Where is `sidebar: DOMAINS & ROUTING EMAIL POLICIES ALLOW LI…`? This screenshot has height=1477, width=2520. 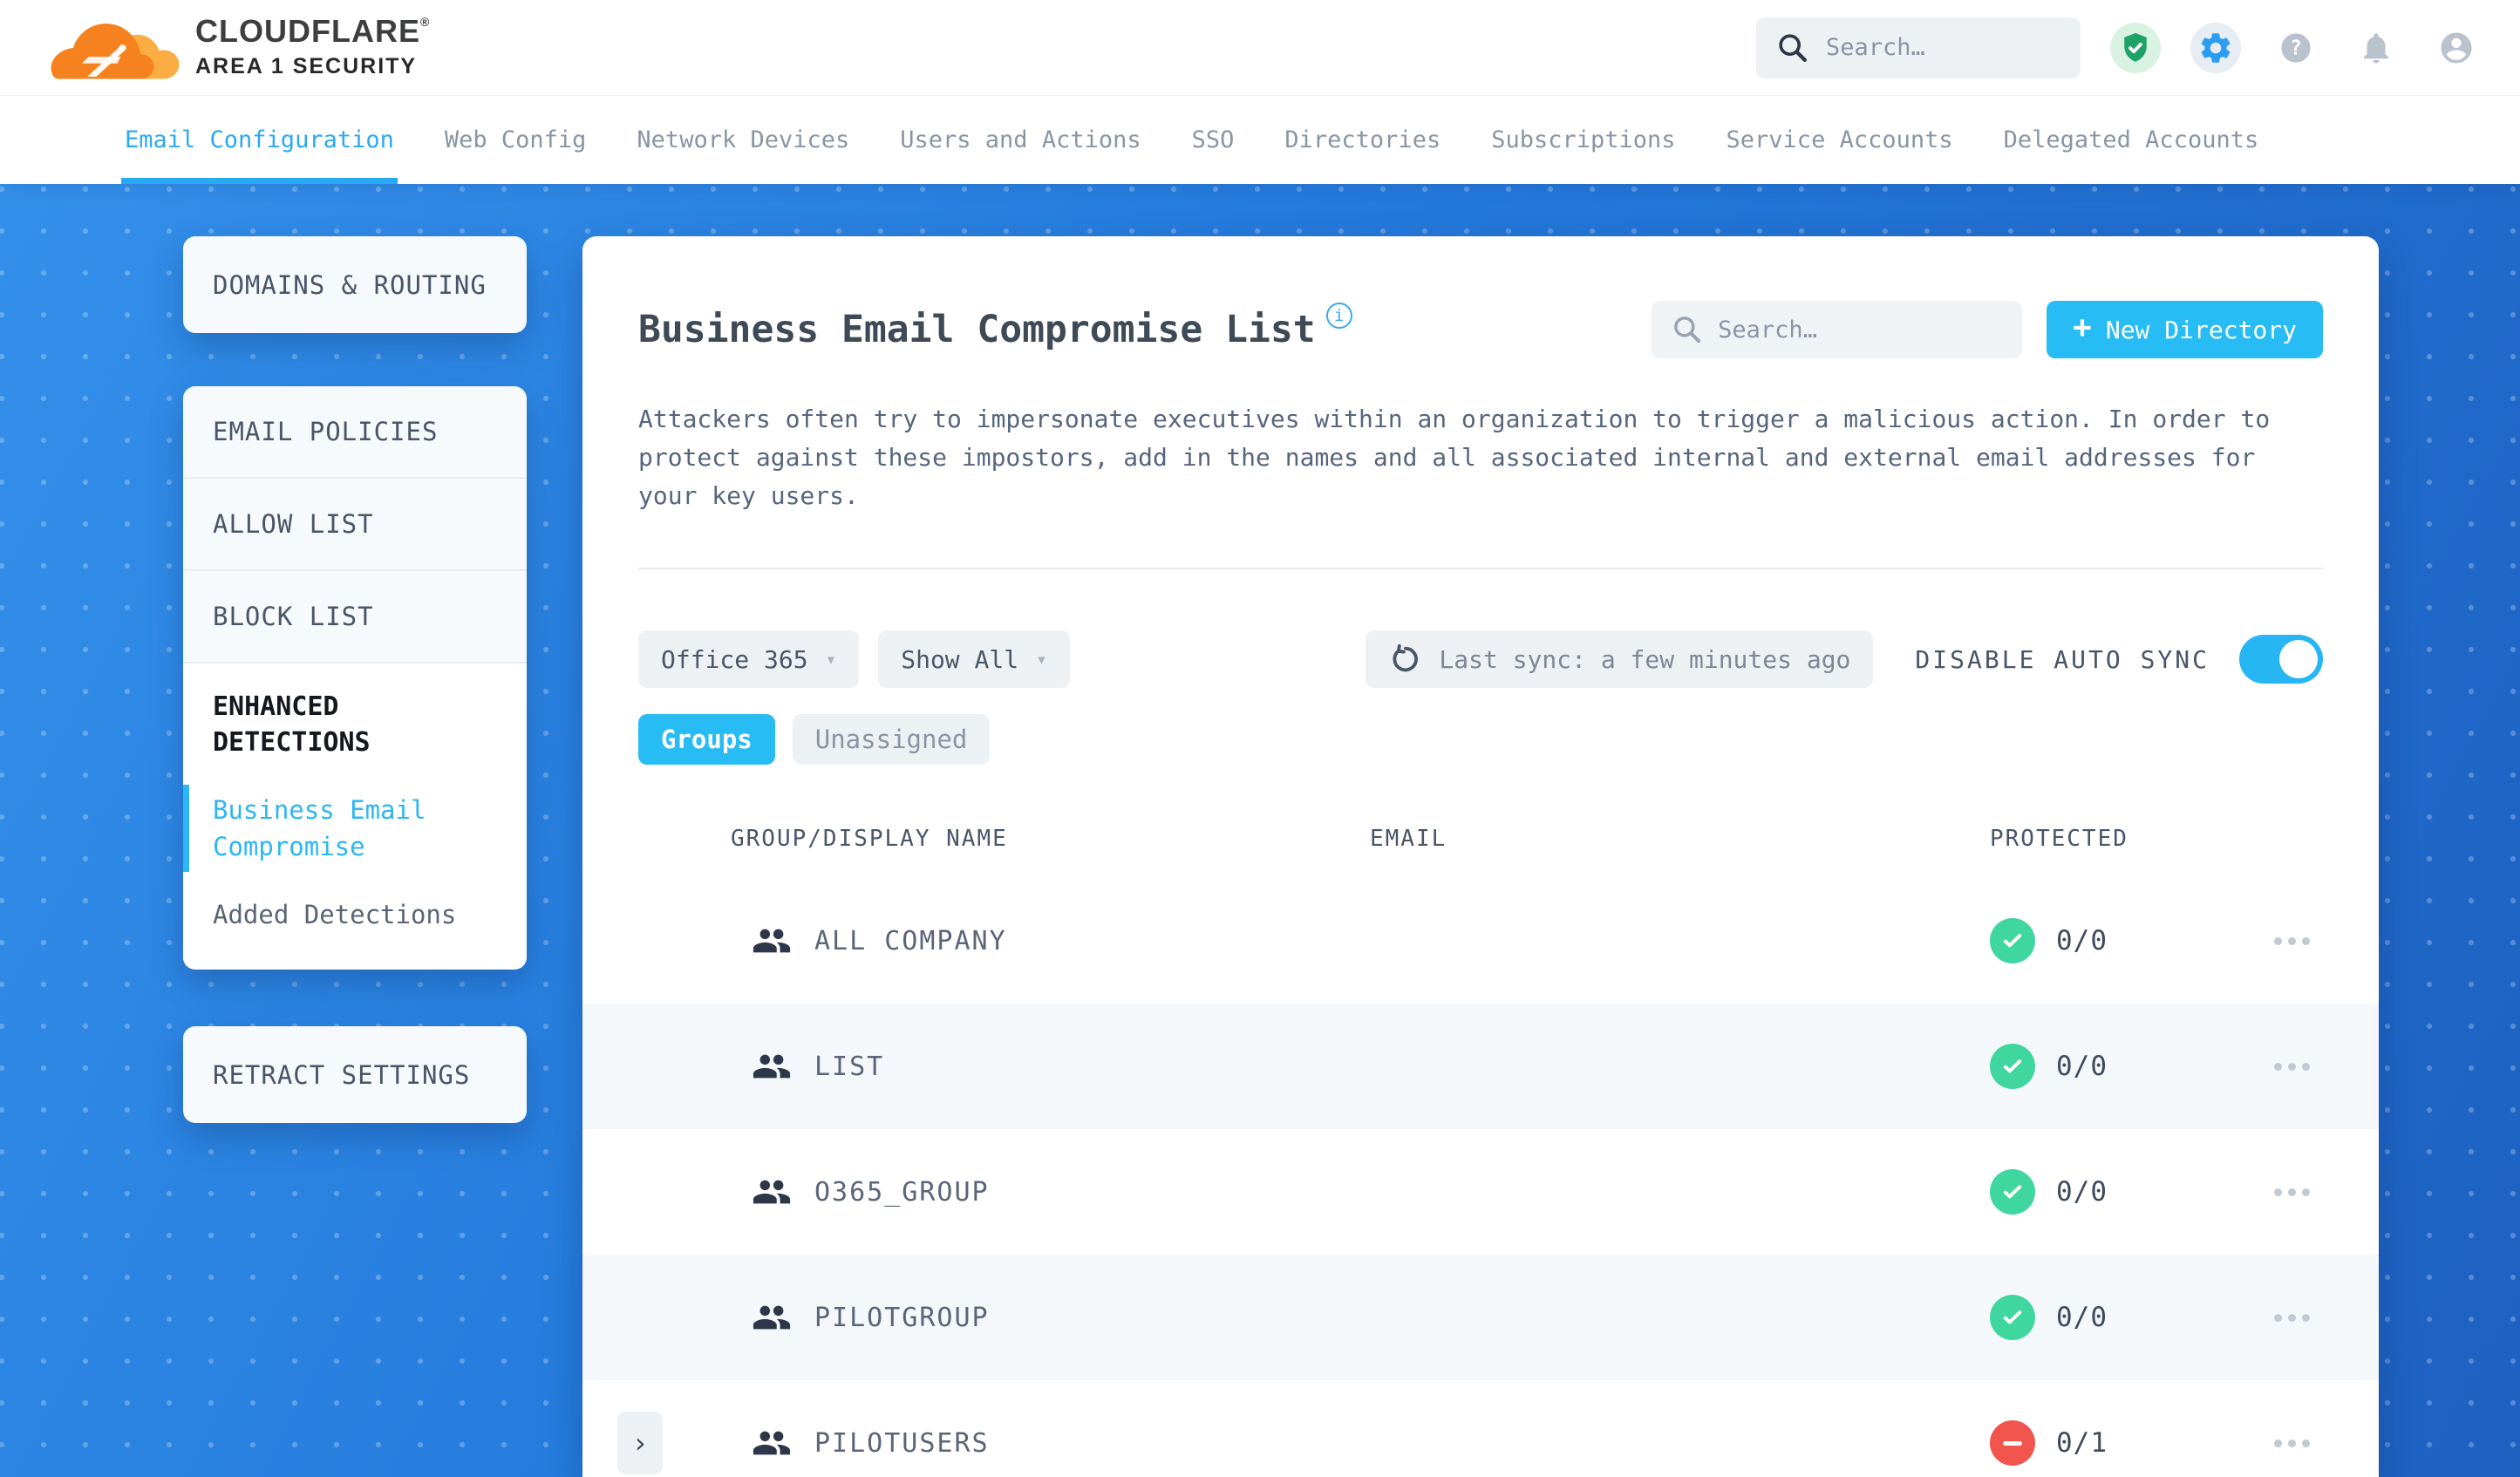
sidebar: DOMAINS & ROUTING EMAIL POLICIES ALLOW LI… is located at coordinates (355, 680).